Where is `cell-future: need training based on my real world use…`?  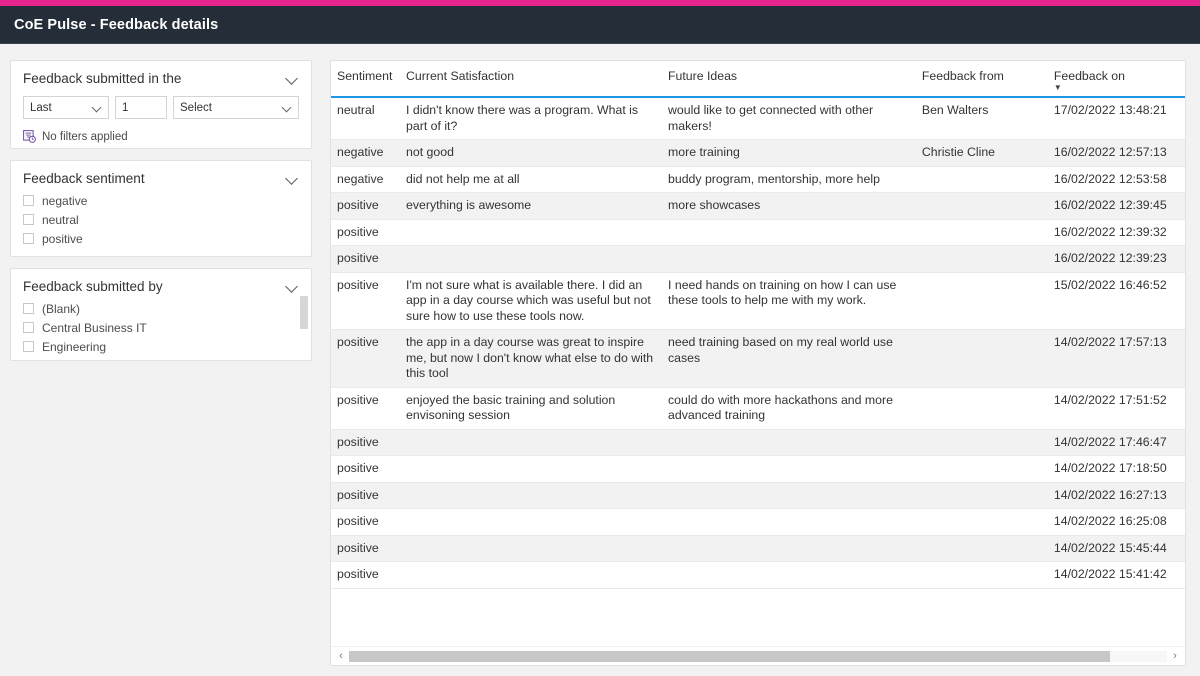
cell-future: need training based on my real world use… is located at coordinates (789, 358).